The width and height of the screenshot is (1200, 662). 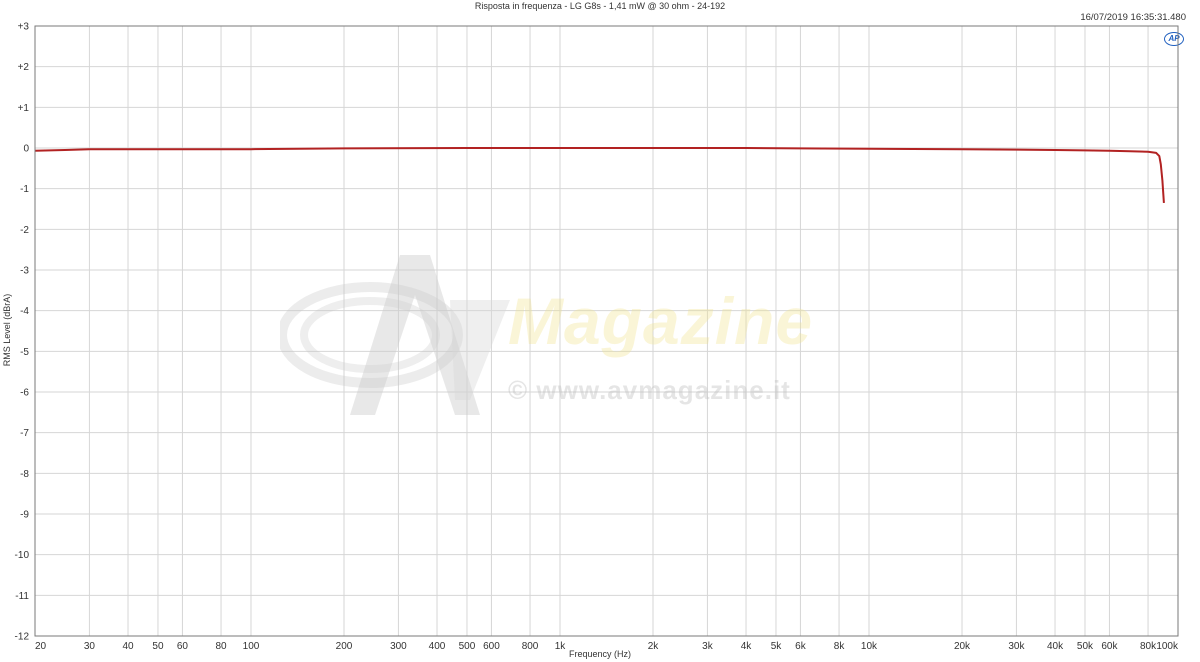 I want to click on y-tick-label: -1, so click(x=24, y=189).